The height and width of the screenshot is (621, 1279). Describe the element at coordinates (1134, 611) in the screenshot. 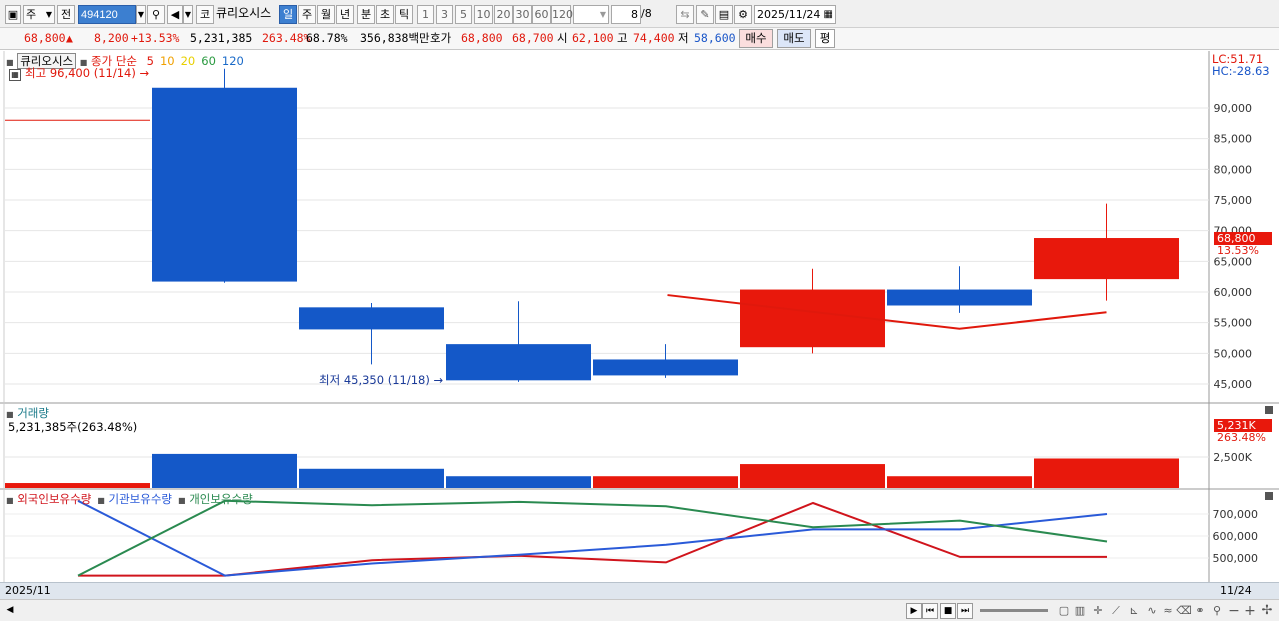

I see `measure-icon: ⊾` at that location.